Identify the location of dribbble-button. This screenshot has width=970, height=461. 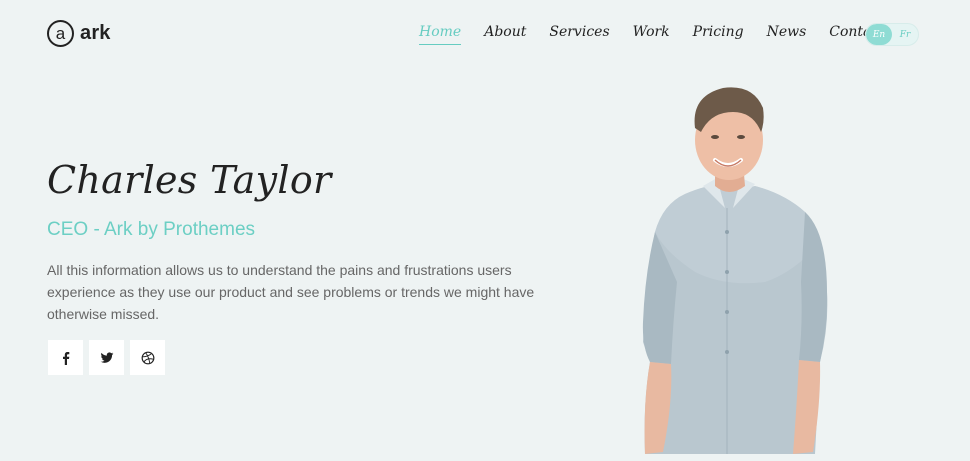
(147, 357).